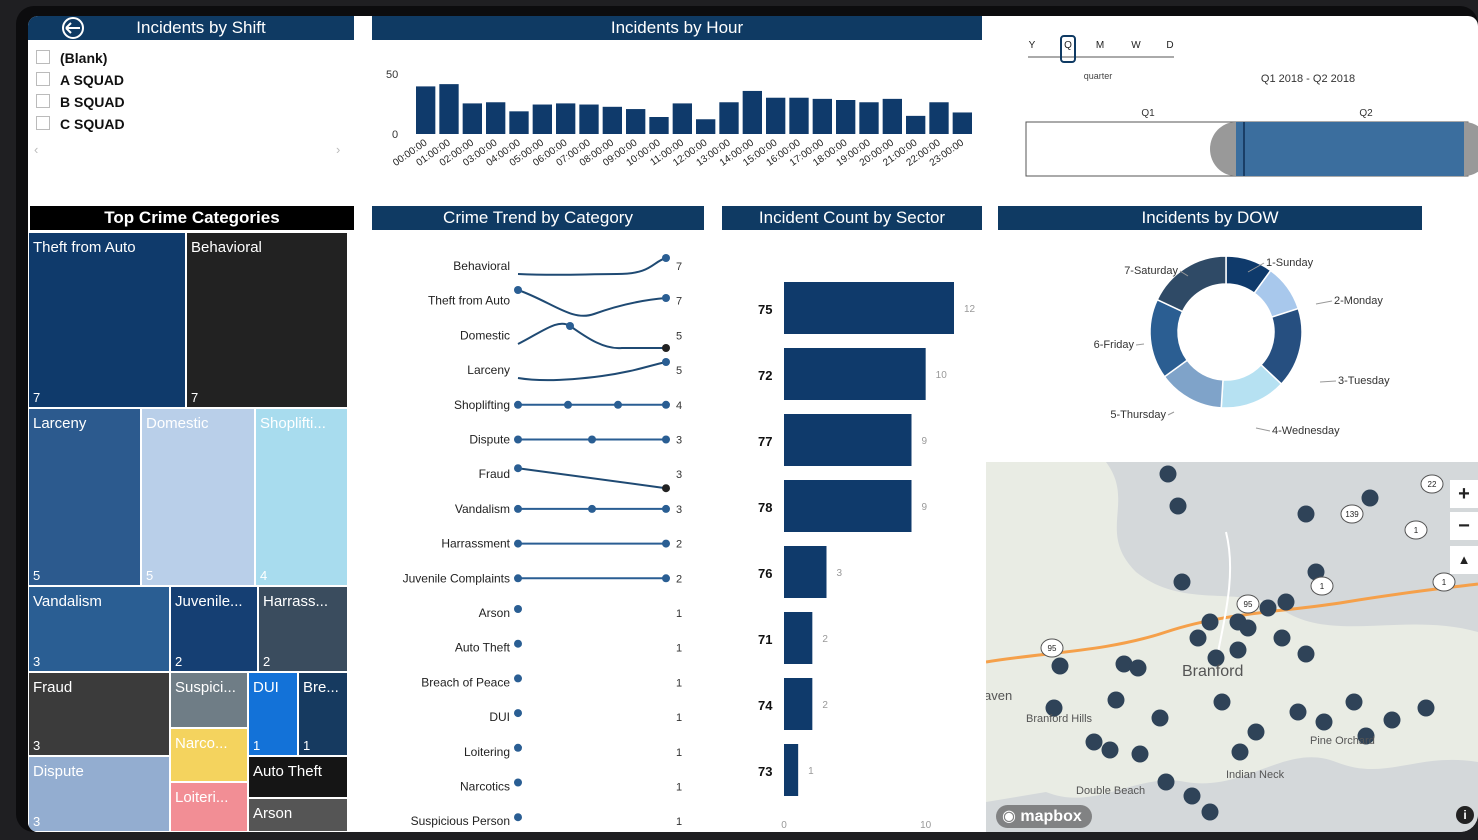  I want to click on shift-option: B SQUAD, so click(80, 102).